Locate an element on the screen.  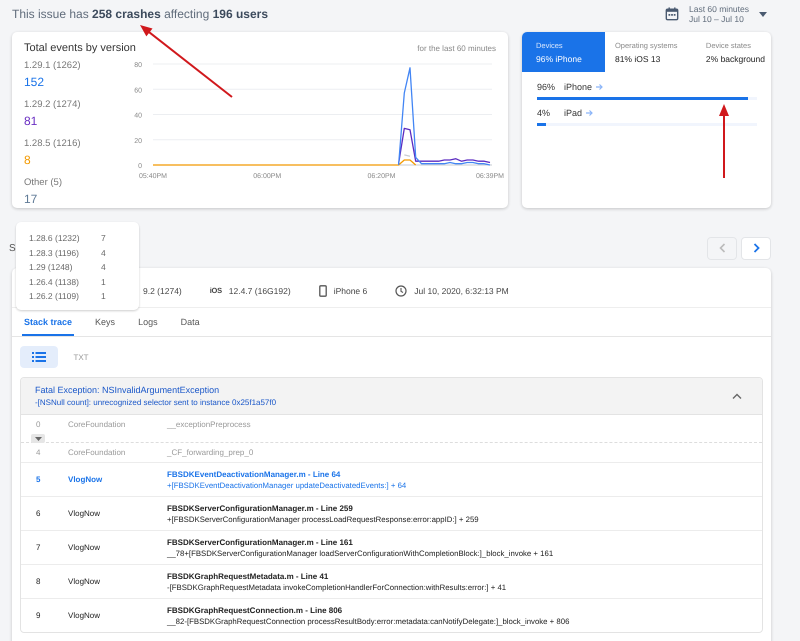
list-view-button is located at coordinates (39, 357).